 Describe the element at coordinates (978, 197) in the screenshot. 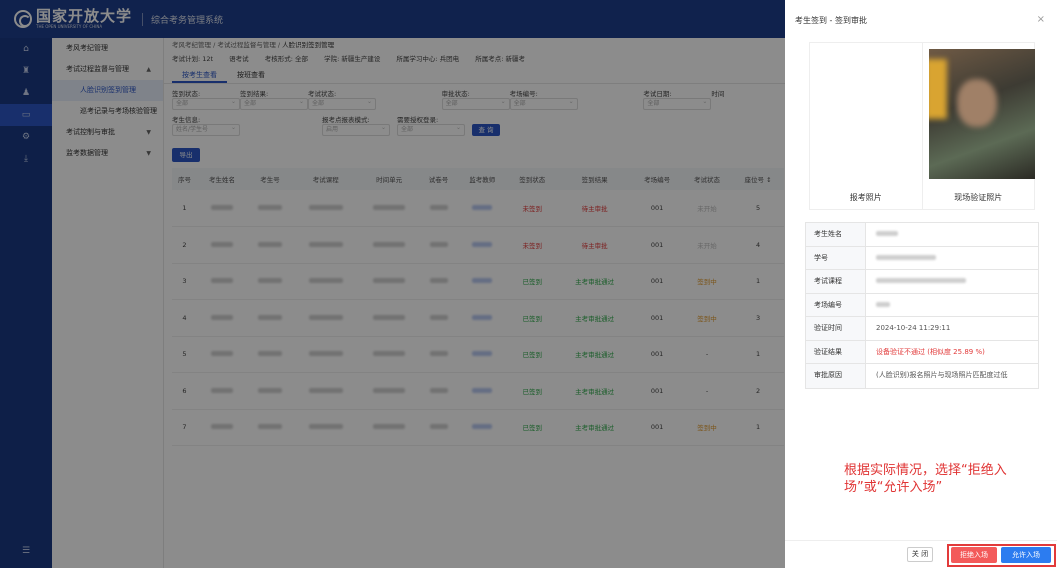

I see `live-photo-caption: 现场验证照片` at that location.